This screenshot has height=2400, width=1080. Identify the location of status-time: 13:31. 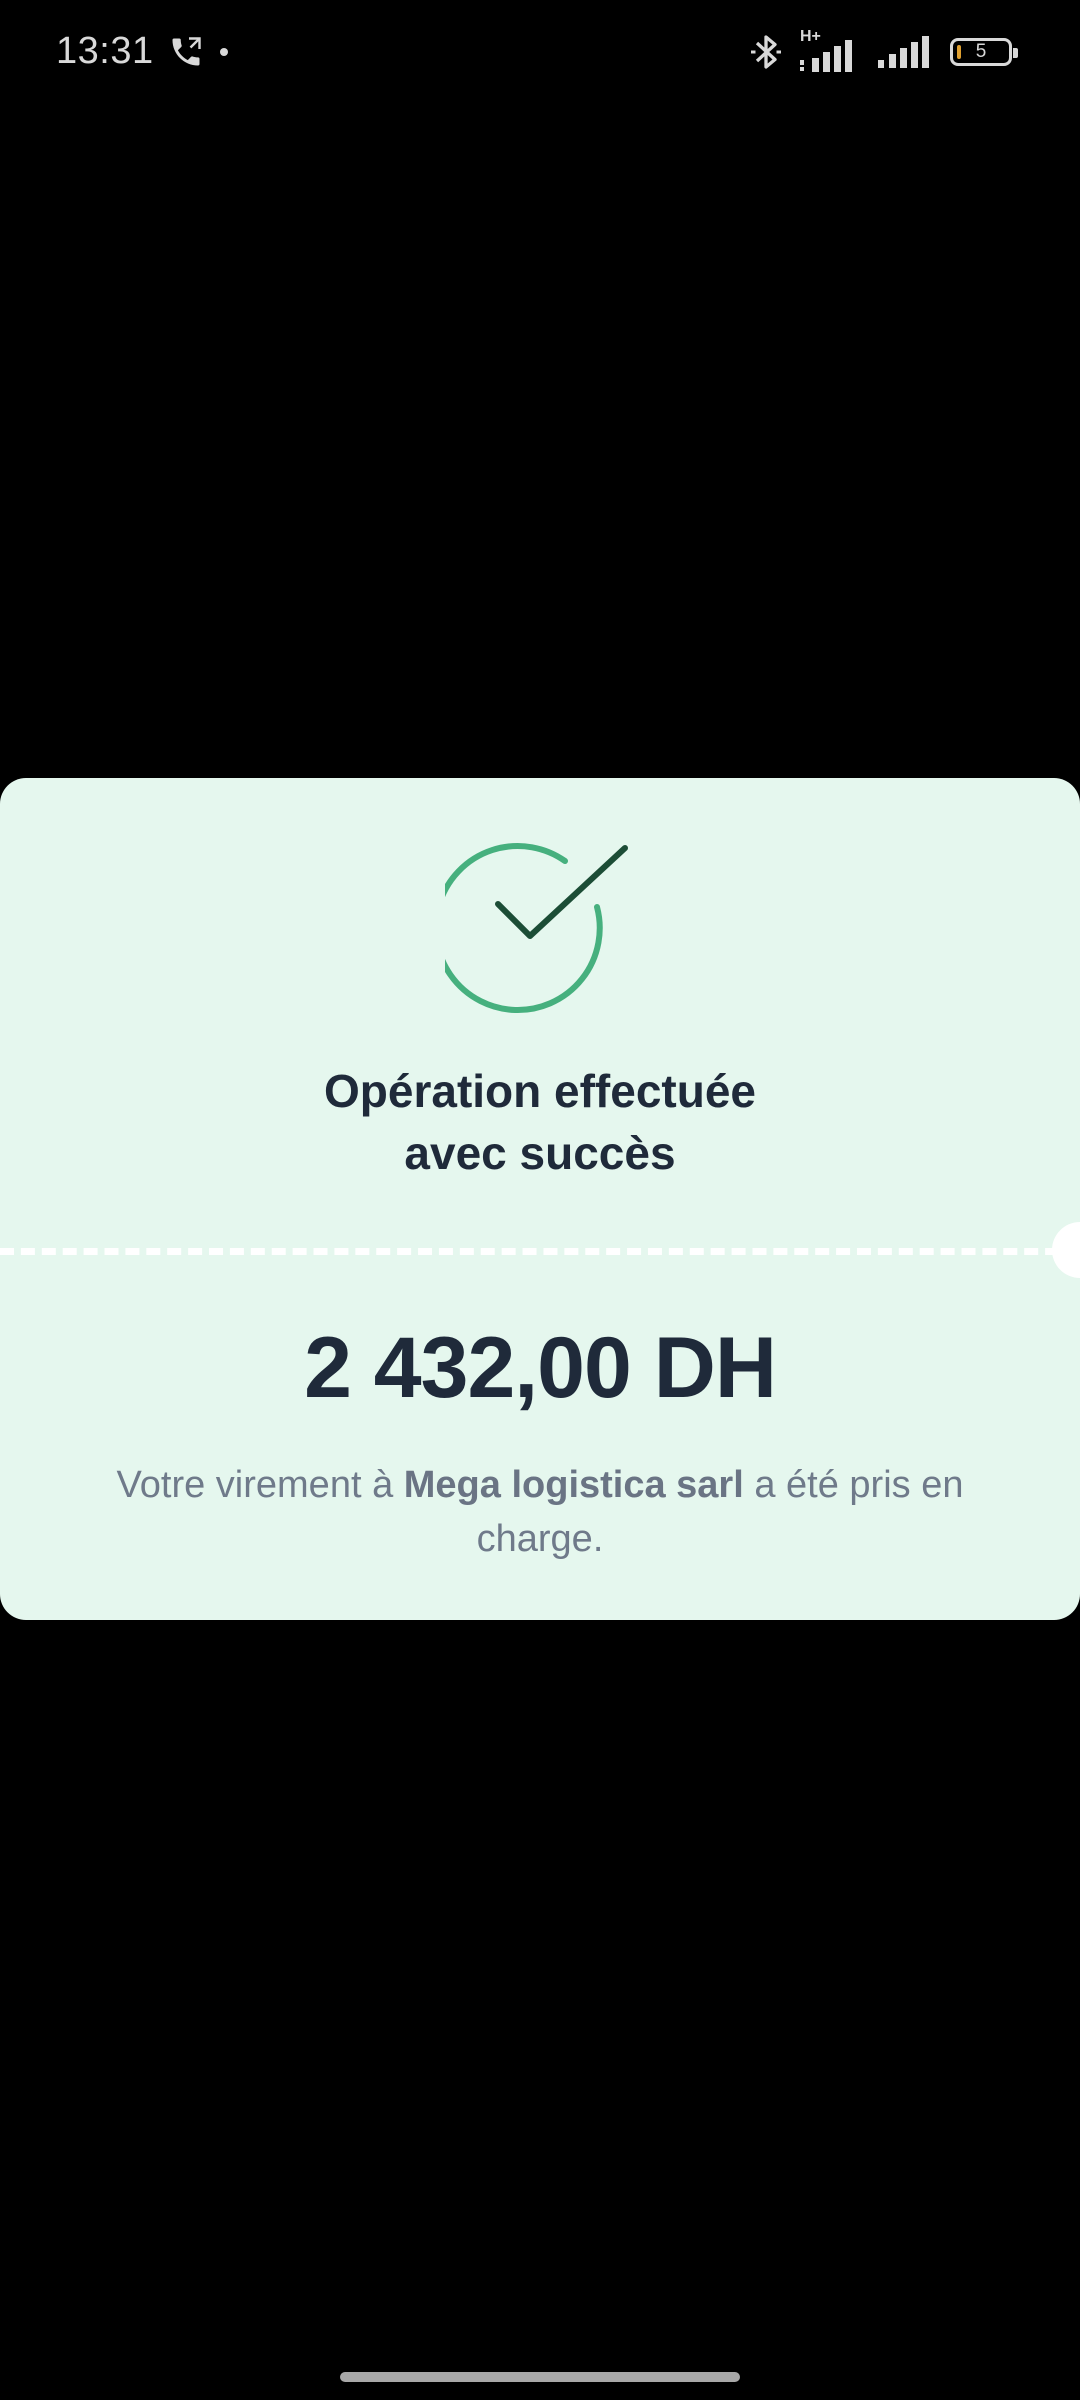
(105, 51).